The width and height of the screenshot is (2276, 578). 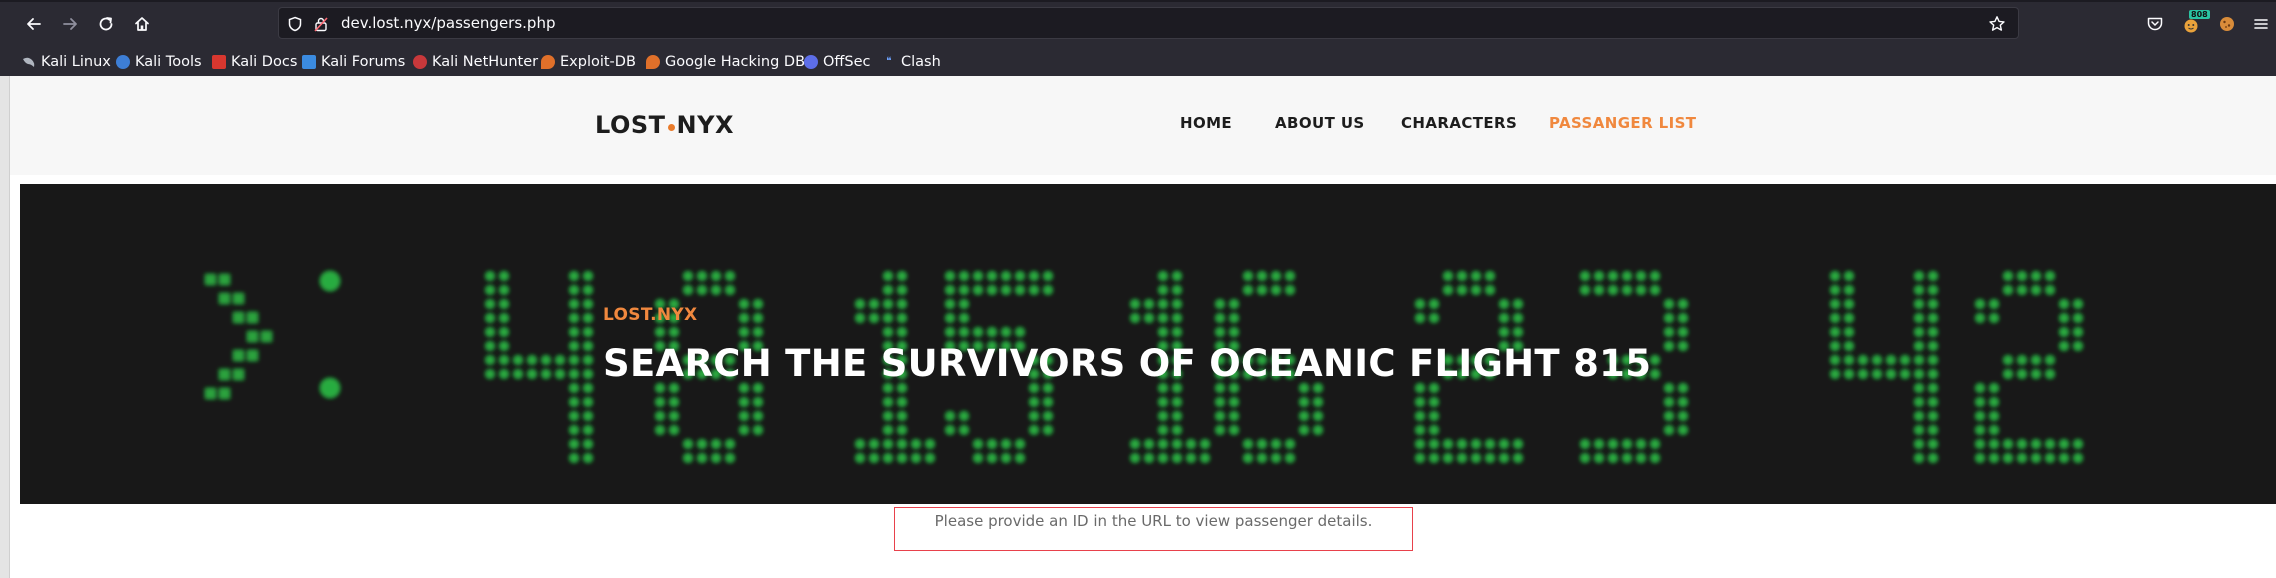 What do you see at coordinates (34, 24) in the screenshot?
I see `back-button` at bounding box center [34, 24].